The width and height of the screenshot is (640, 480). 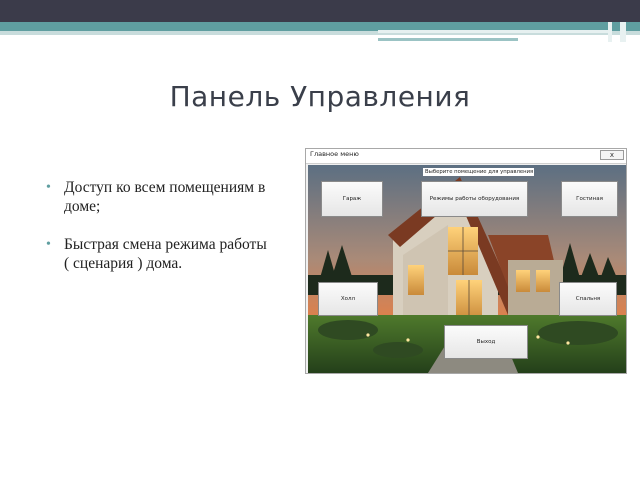 I want to click on slide-title: Панель Управления, so click(x=320, y=96).